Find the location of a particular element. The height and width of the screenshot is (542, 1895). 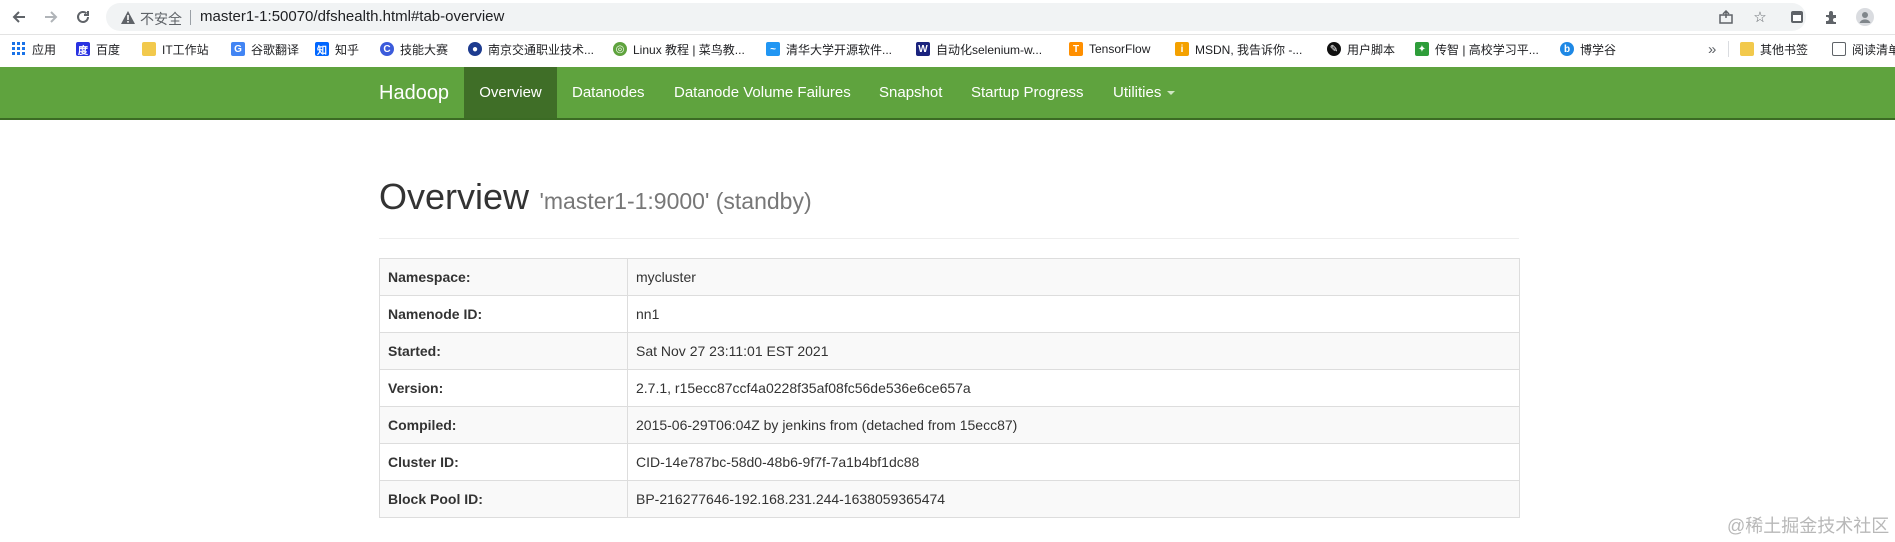

boxuegu-icon: b is located at coordinates (1567, 49).